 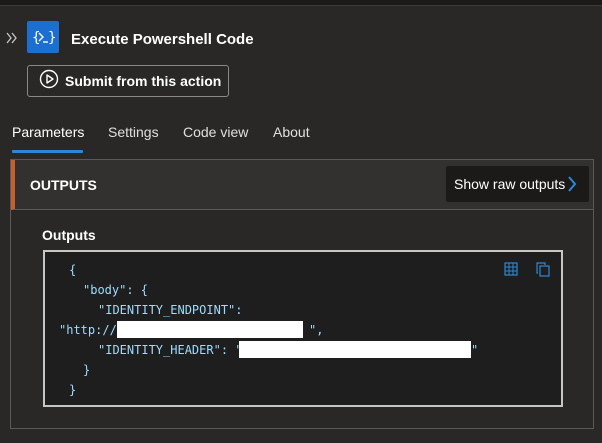 What do you see at coordinates (475, 350) in the screenshot?
I see `code-identity-header-suffix: "` at bounding box center [475, 350].